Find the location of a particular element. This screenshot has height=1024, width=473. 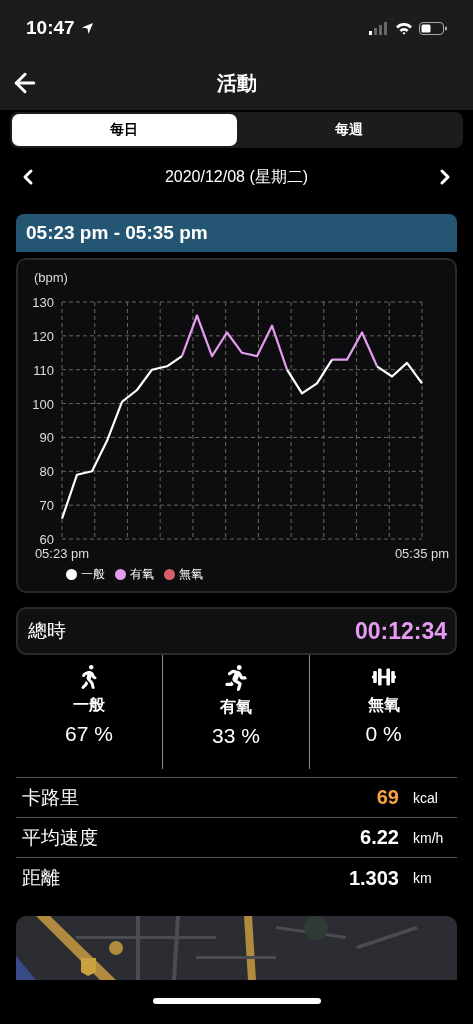

location-arrow-icon is located at coordinates (87, 28).